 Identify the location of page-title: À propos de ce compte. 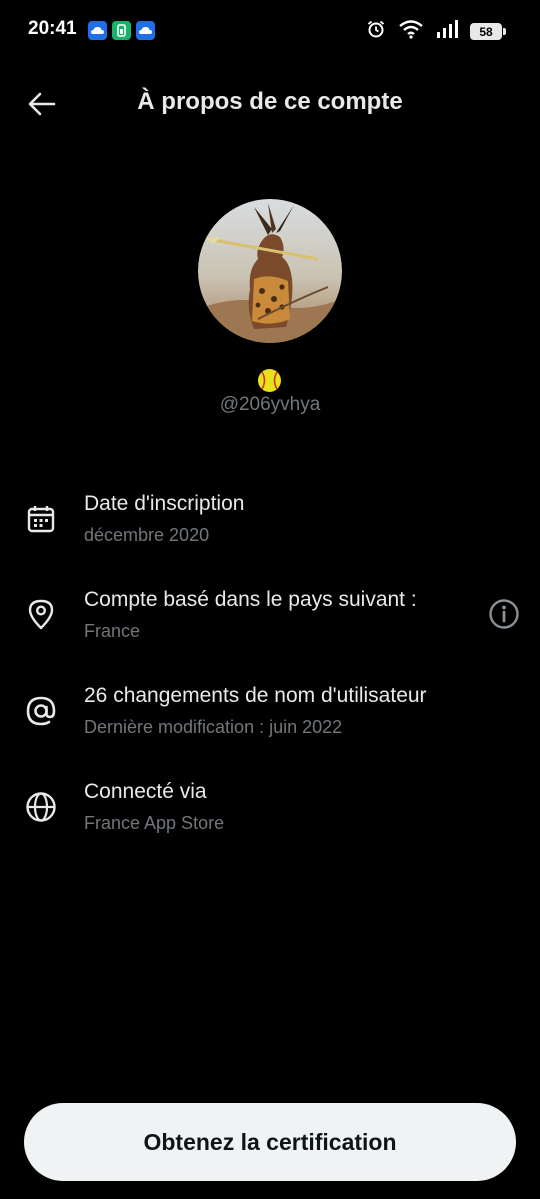
(270, 101).